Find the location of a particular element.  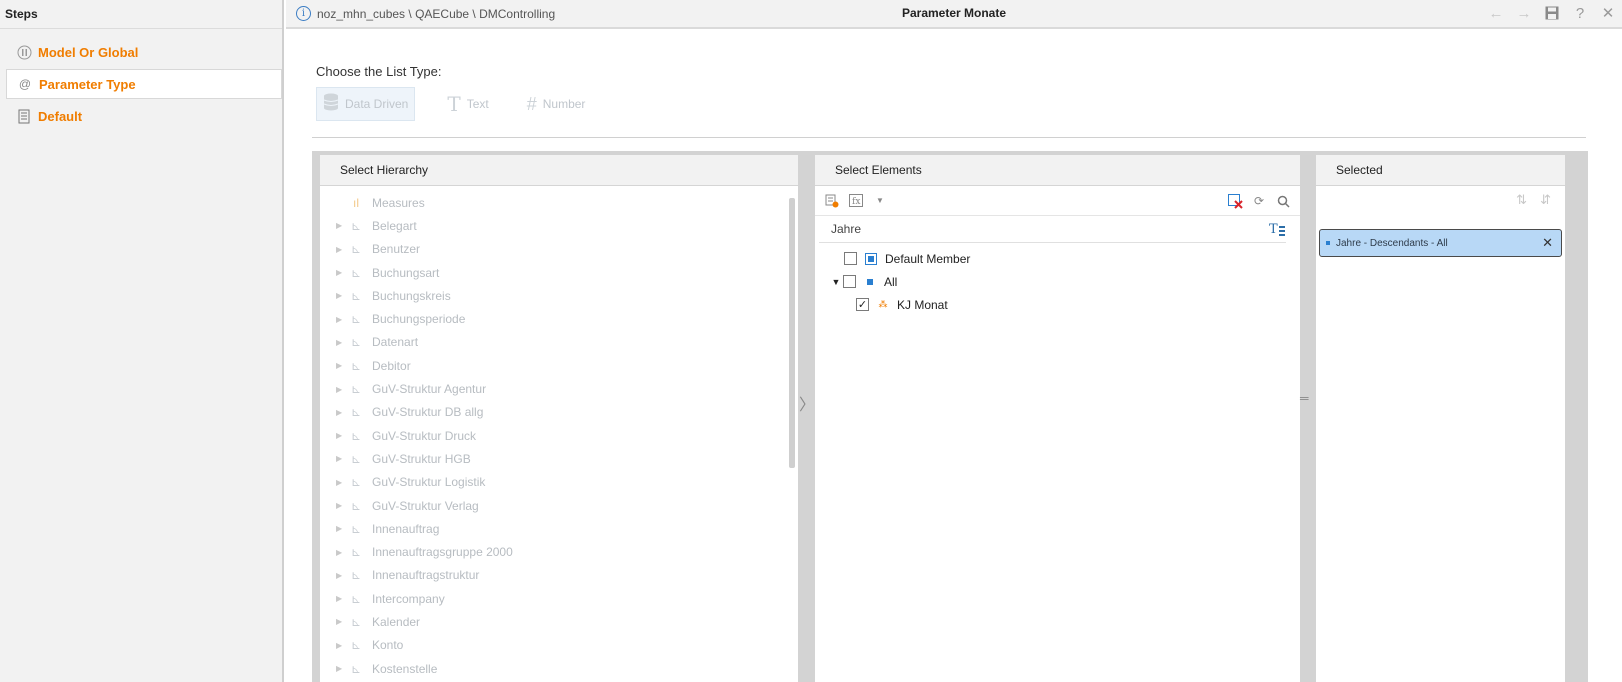

steps-header: Steps is located at coordinates (141, 14).